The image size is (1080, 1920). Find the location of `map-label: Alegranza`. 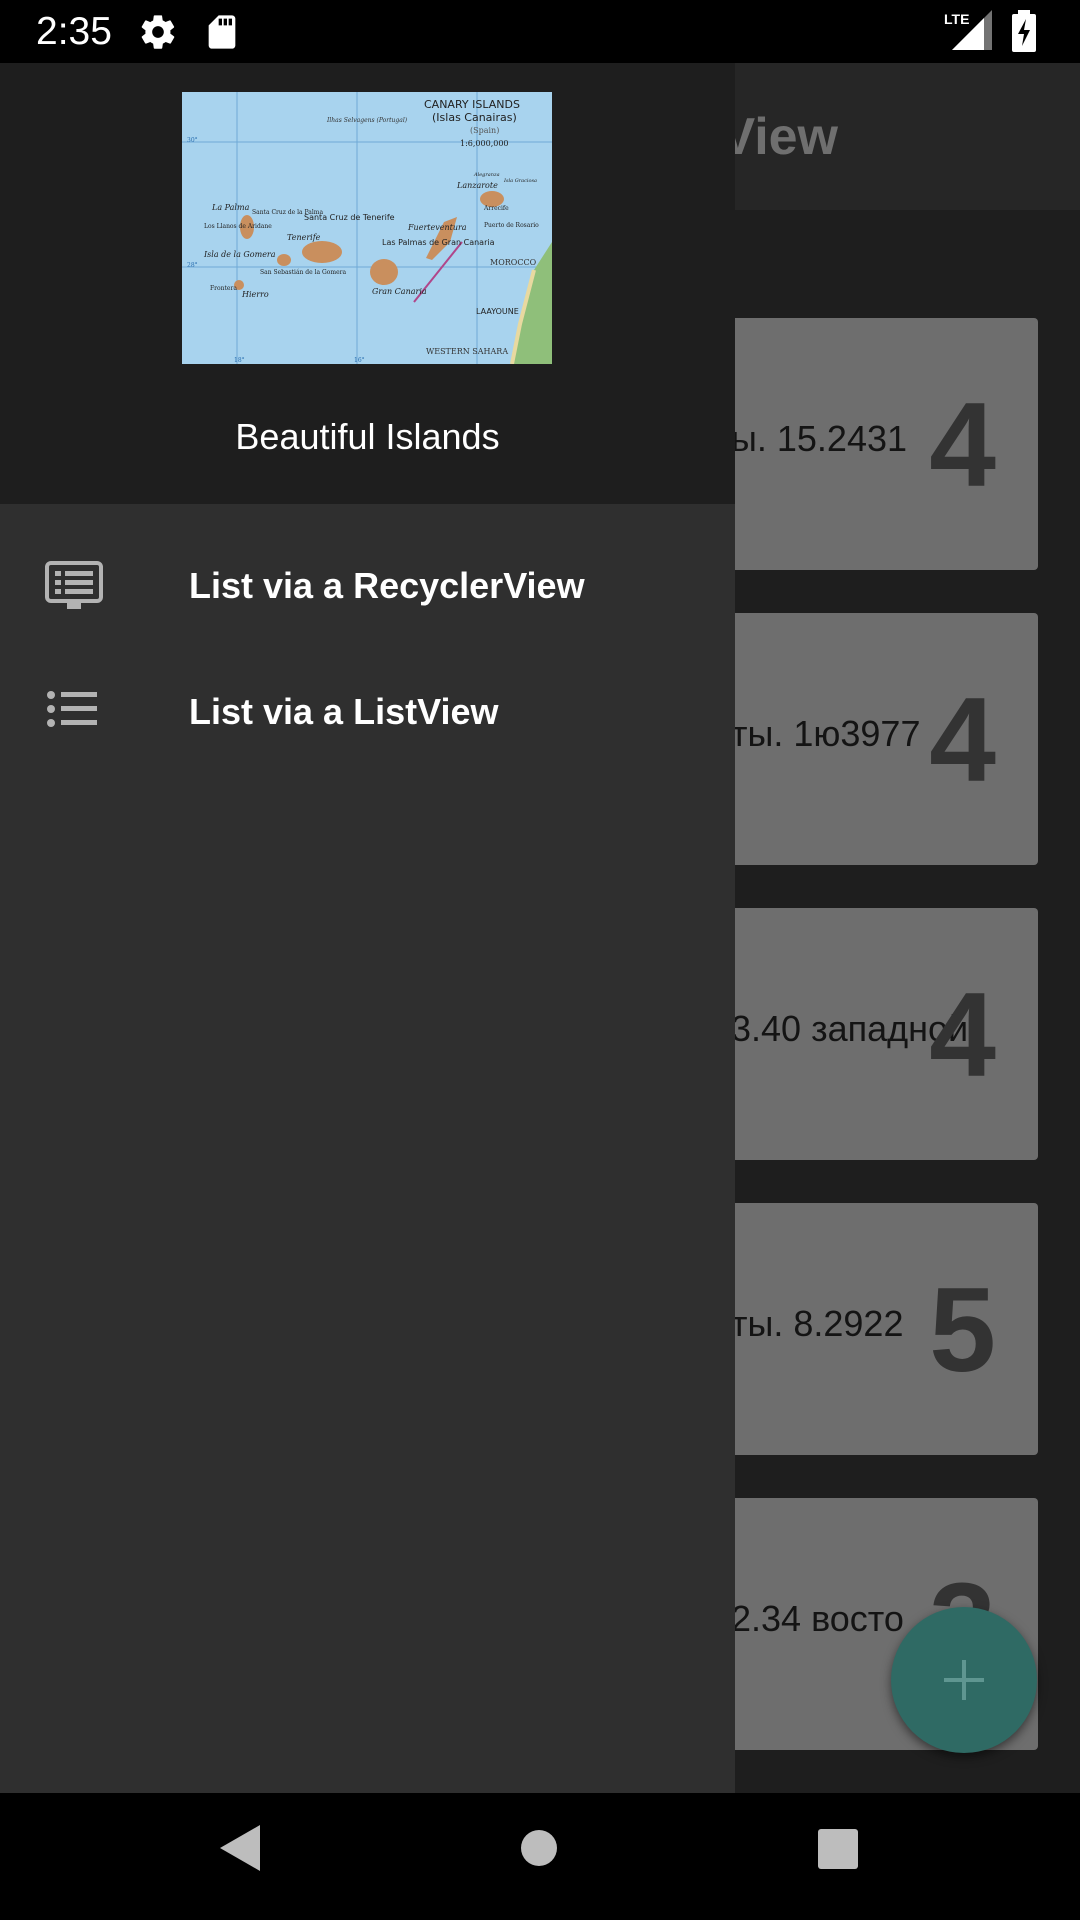

map-label: Alegranza is located at coordinates (486, 175).